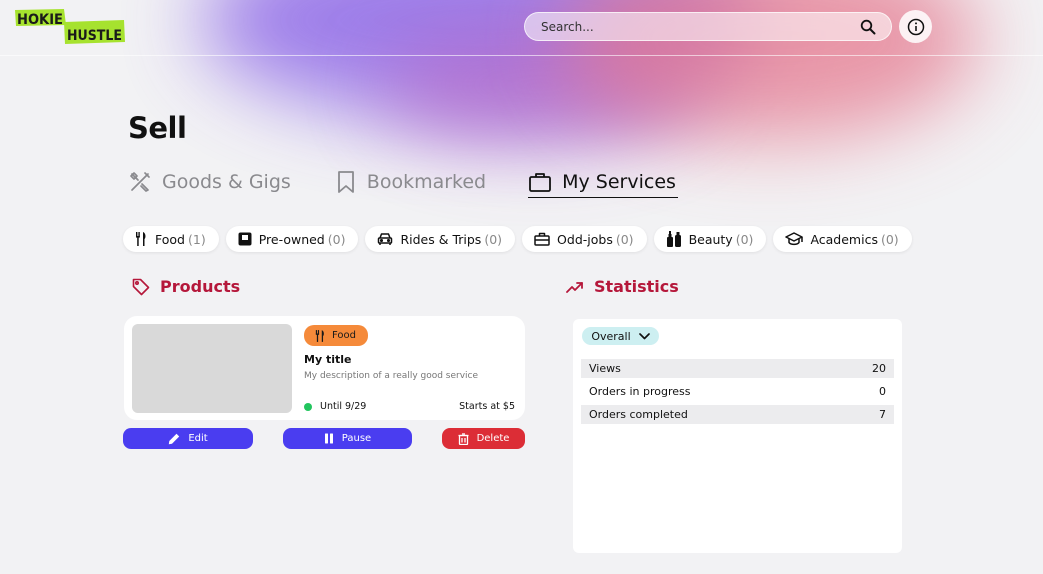  What do you see at coordinates (141, 286) in the screenshot?
I see `tag-icon` at bounding box center [141, 286].